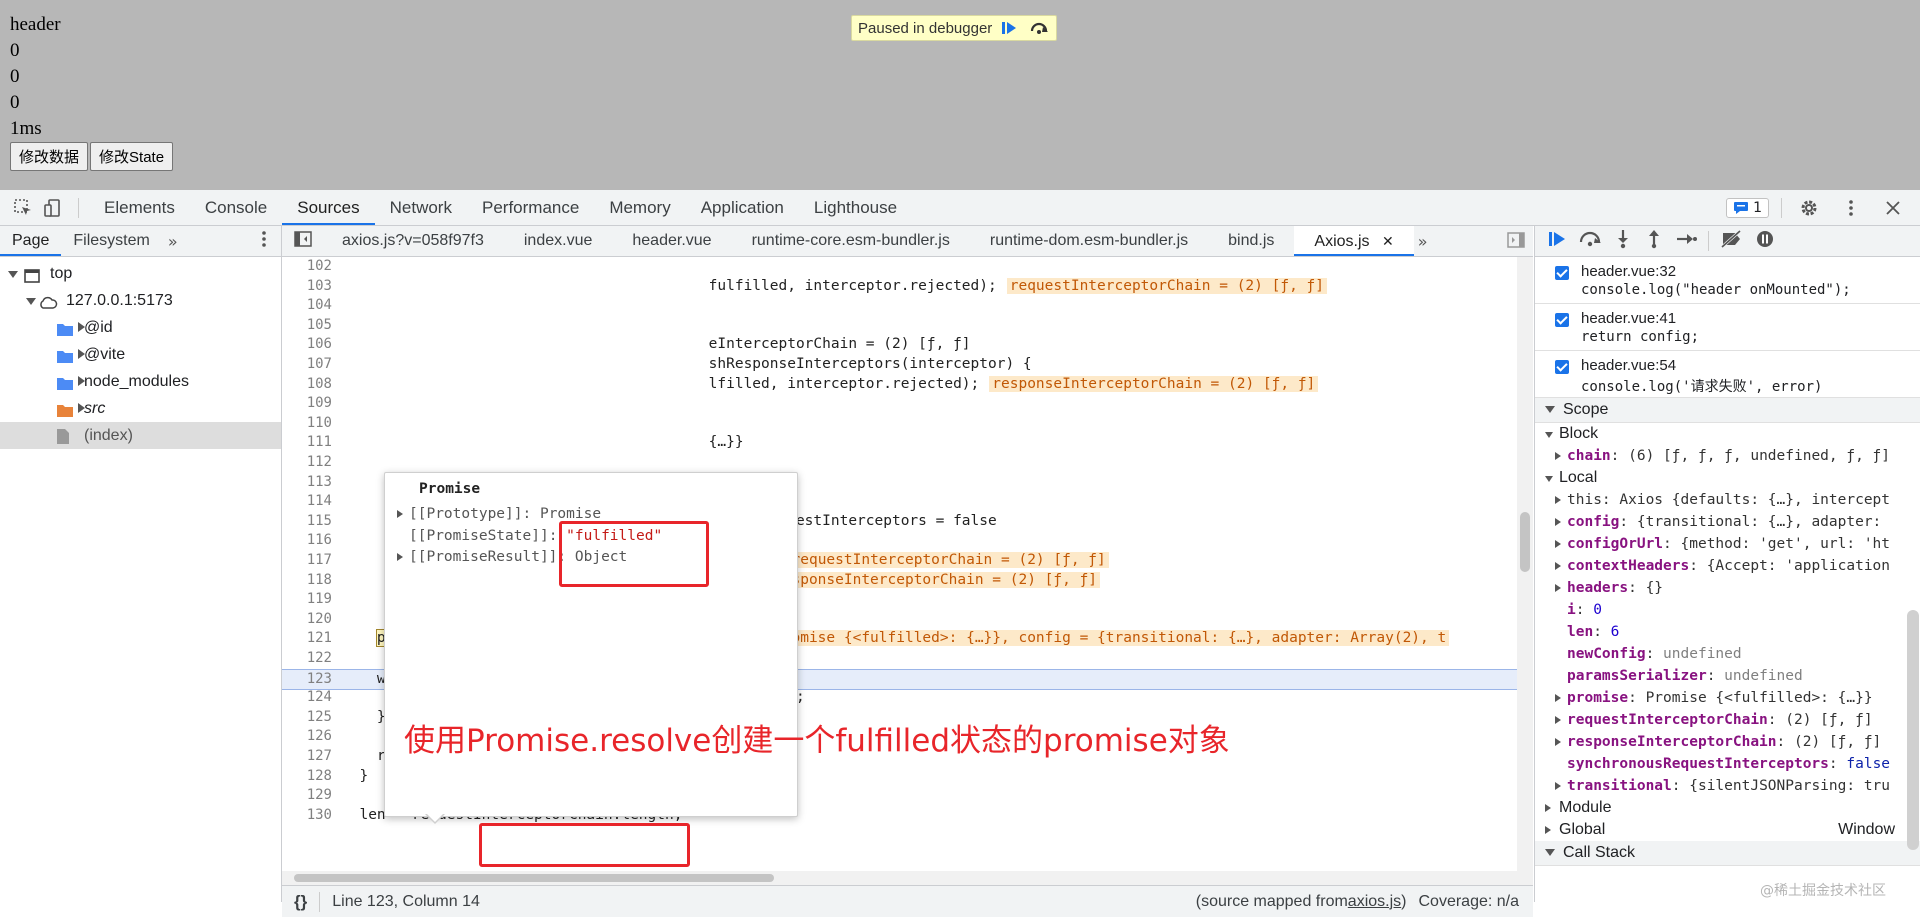  I want to click on line-number: 127, so click(312, 757).